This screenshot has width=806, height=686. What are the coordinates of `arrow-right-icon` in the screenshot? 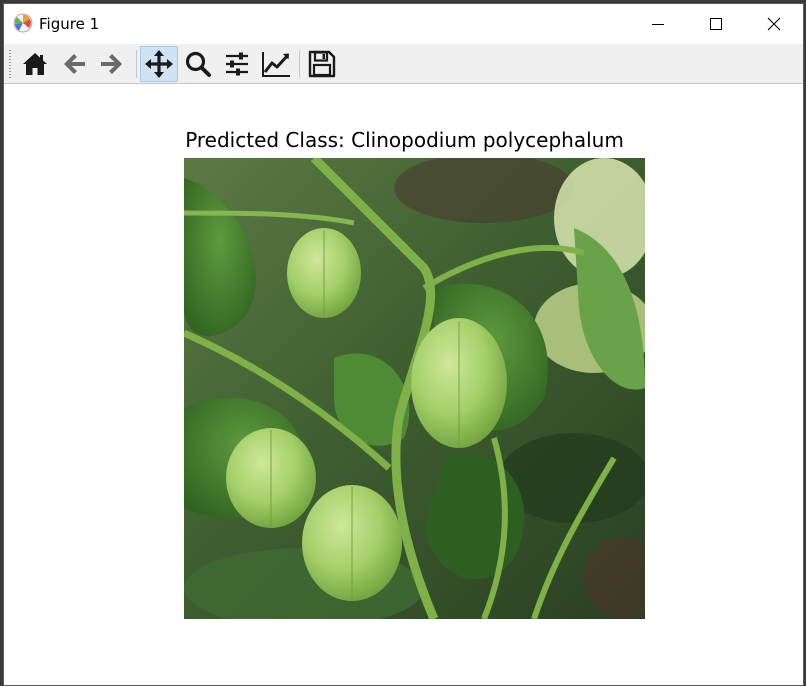 It's located at (111, 64).